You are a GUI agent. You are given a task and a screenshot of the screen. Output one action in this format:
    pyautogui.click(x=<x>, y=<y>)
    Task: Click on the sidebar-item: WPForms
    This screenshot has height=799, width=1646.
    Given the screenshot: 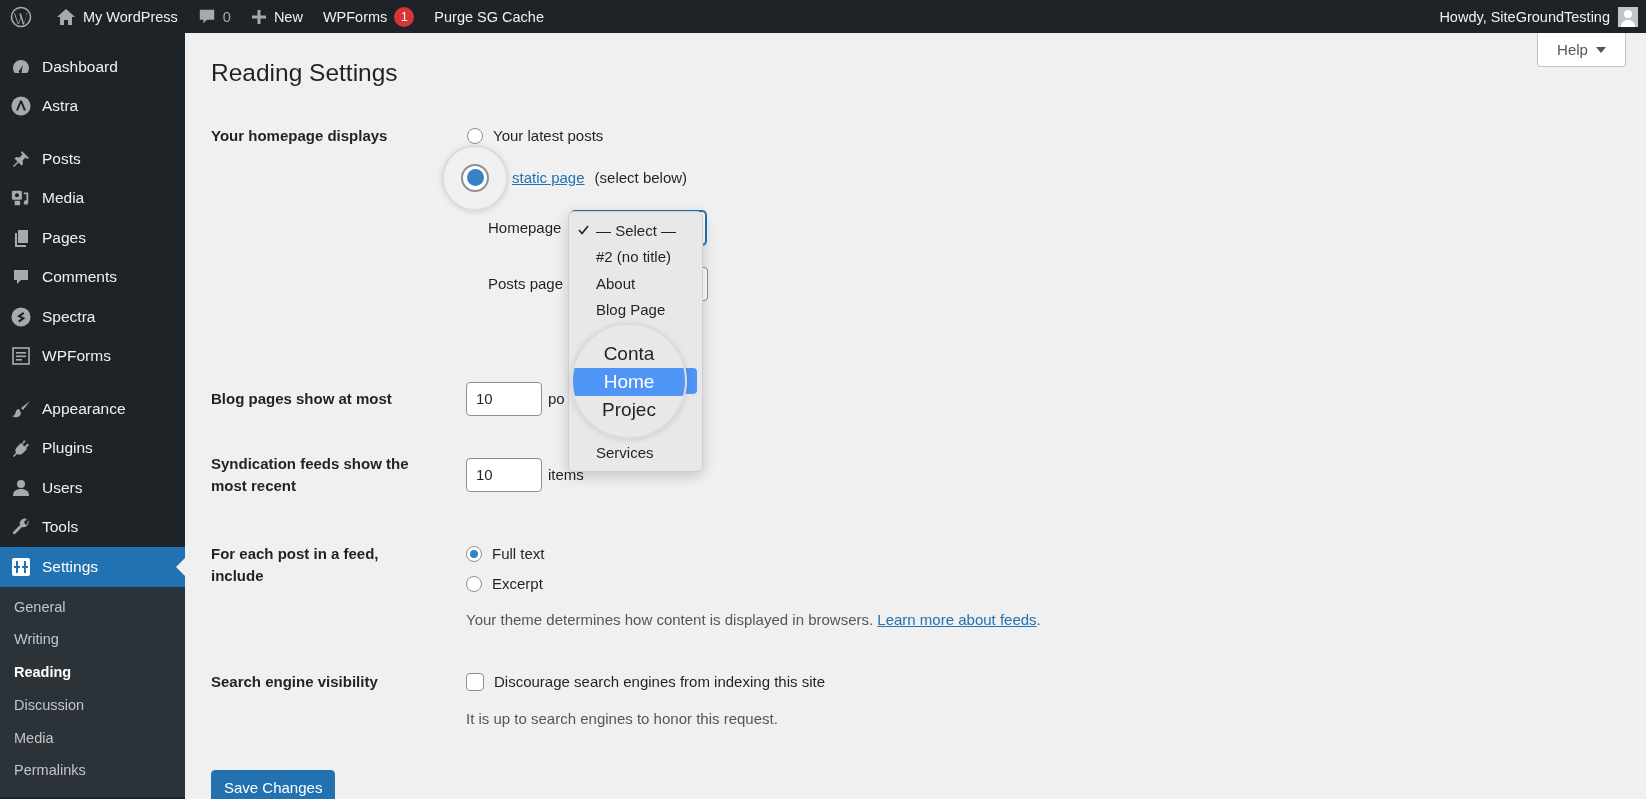 What is the action you would take?
    pyautogui.click(x=92, y=356)
    